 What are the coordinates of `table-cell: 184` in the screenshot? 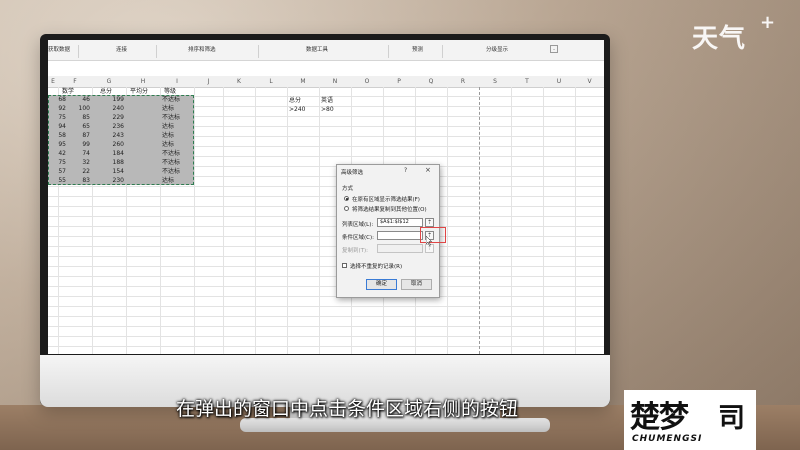 It's located at (113, 154).